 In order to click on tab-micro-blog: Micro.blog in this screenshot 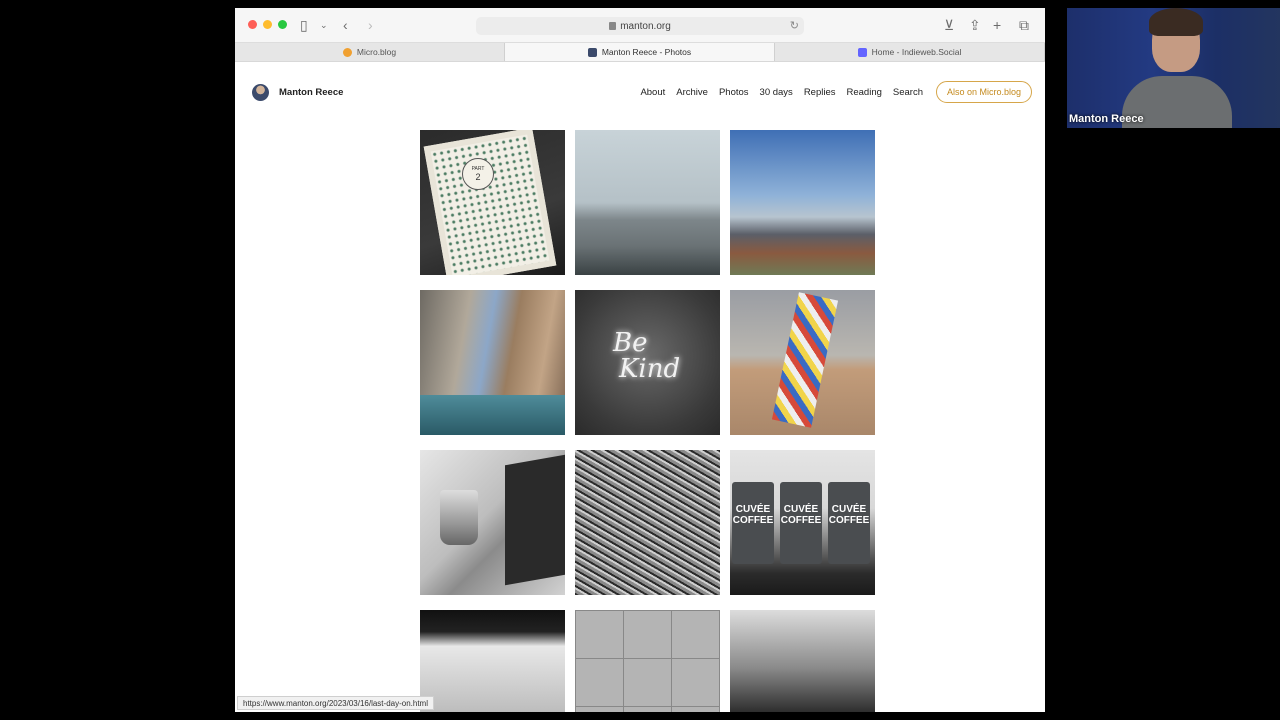, I will do `click(370, 52)`.